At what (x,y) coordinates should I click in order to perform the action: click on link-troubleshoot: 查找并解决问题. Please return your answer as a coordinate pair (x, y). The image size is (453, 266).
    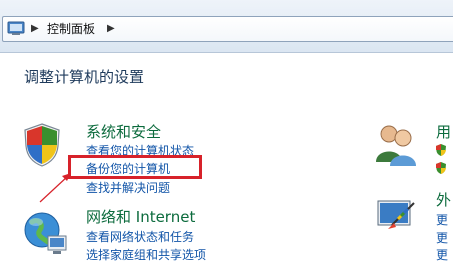
    Looking at the image, I should click on (128, 187).